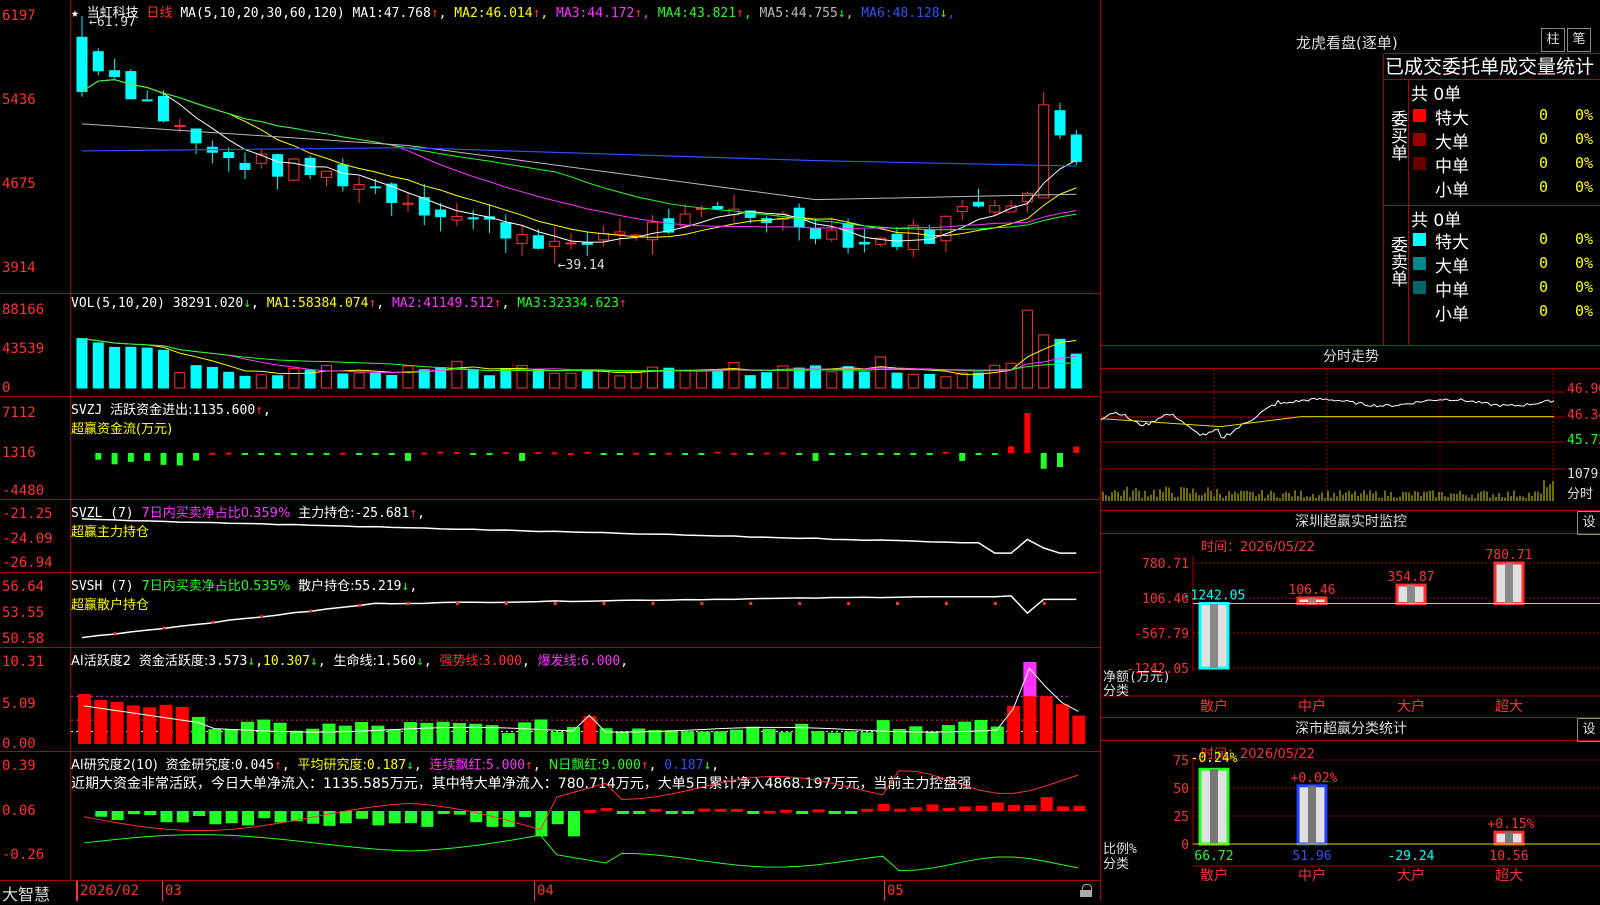 Image resolution: width=1600 pixels, height=905 pixels. I want to click on svzl-tick: -26.94, so click(27, 563).